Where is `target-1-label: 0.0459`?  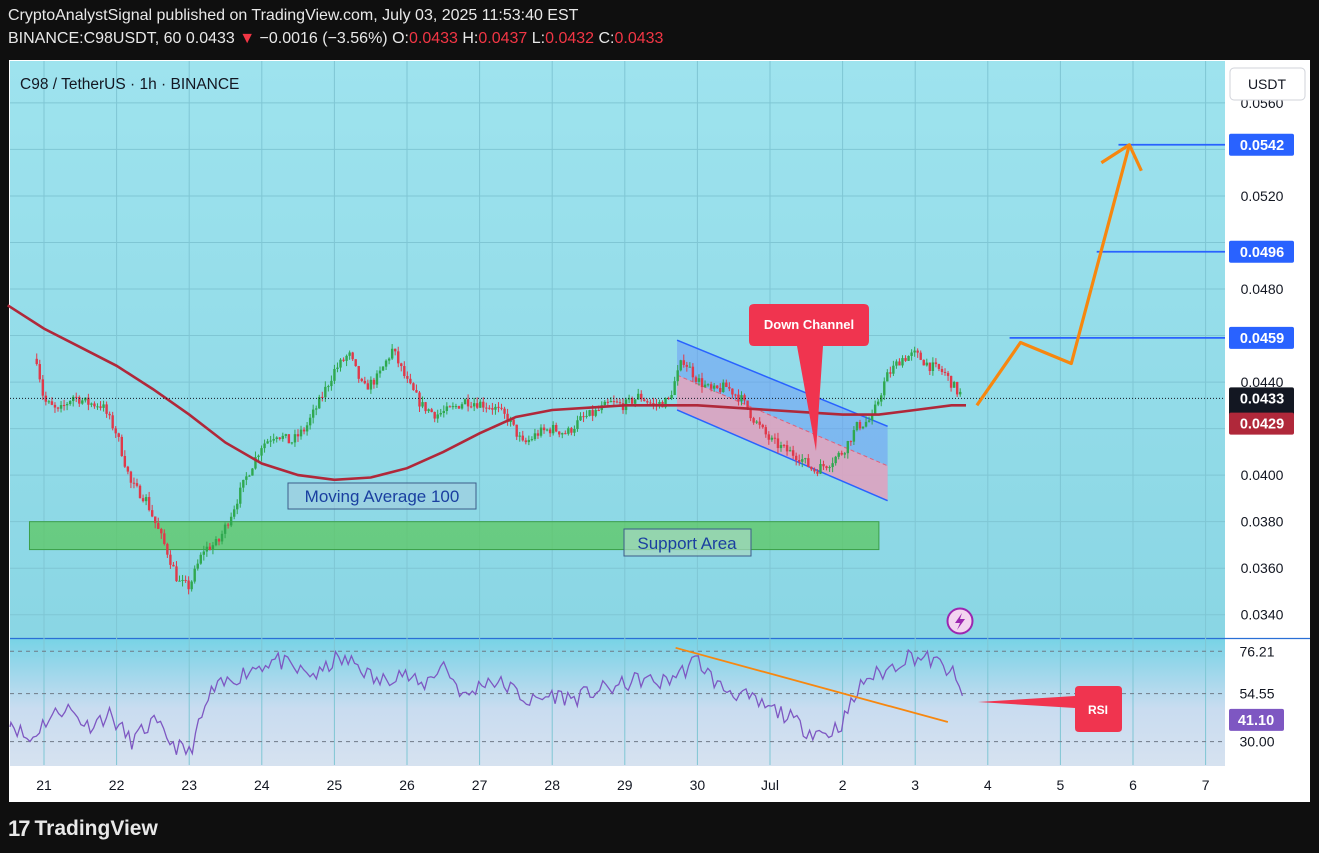
target-1-label: 0.0459 is located at coordinates (1262, 339).